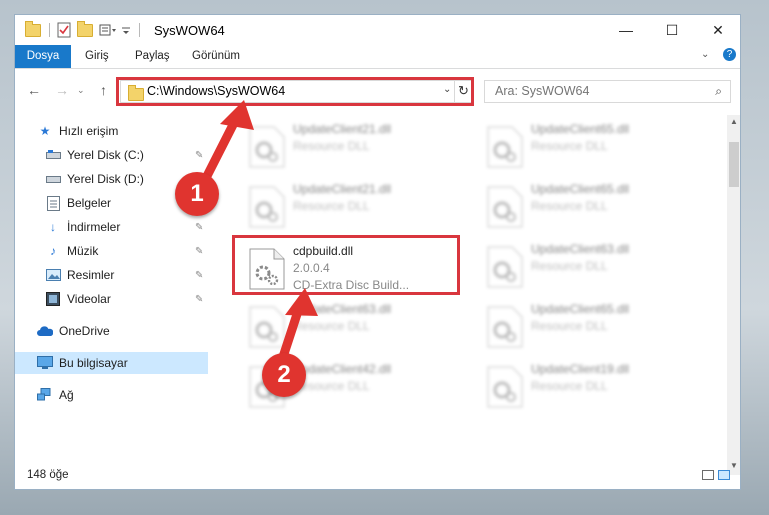 The height and width of the screenshot is (515, 769). Describe the element at coordinates (284, 375) in the screenshot. I see `callout-step-2: 2` at that location.